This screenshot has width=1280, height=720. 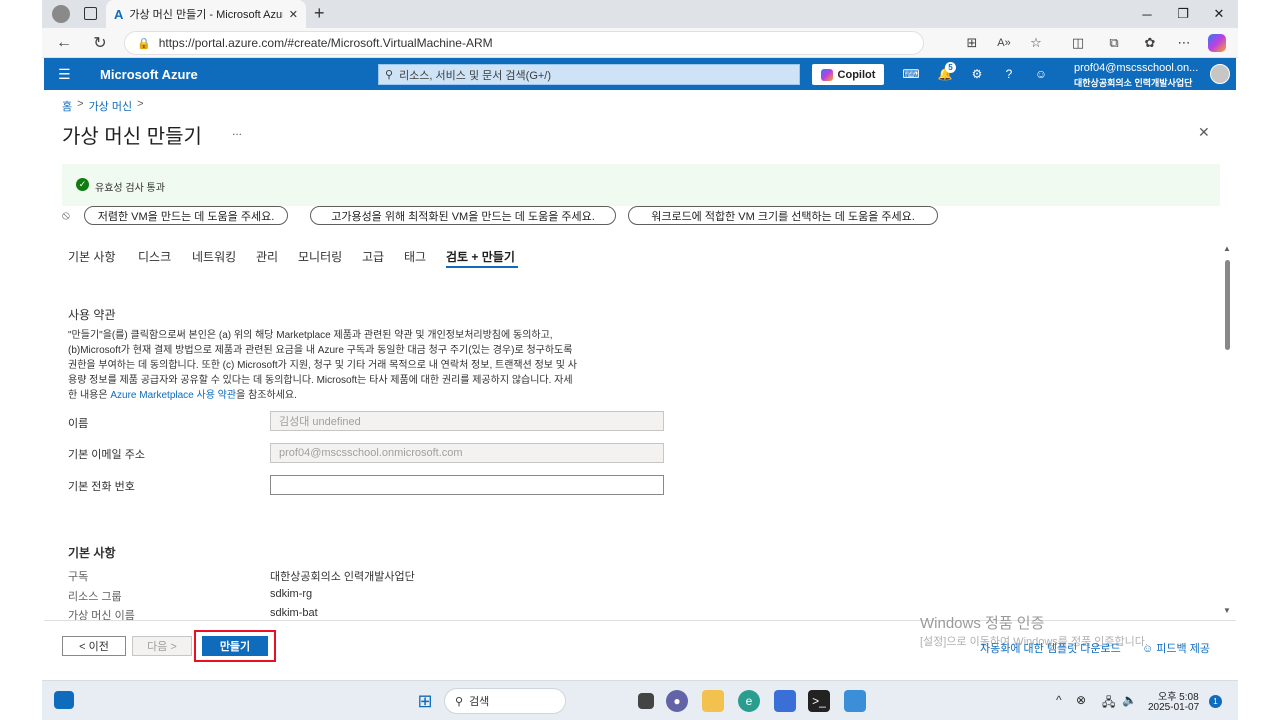 I want to click on tab-strip: A 가상 머신 만들기 - Microsoft Azure ✕ + ─ ❐ ✕, so click(x=640, y=14).